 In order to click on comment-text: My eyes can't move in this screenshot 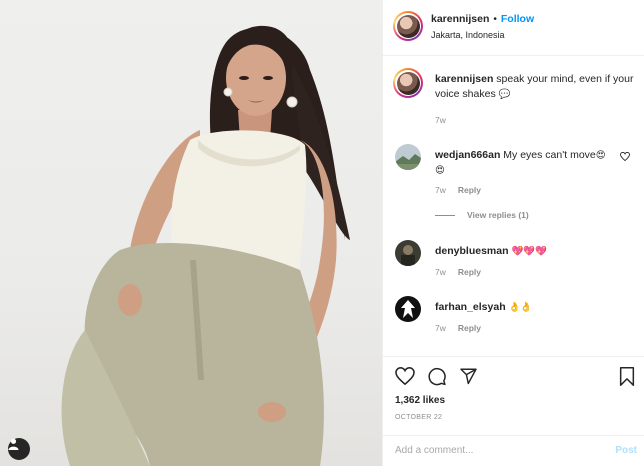, I will do `click(549, 155)`.